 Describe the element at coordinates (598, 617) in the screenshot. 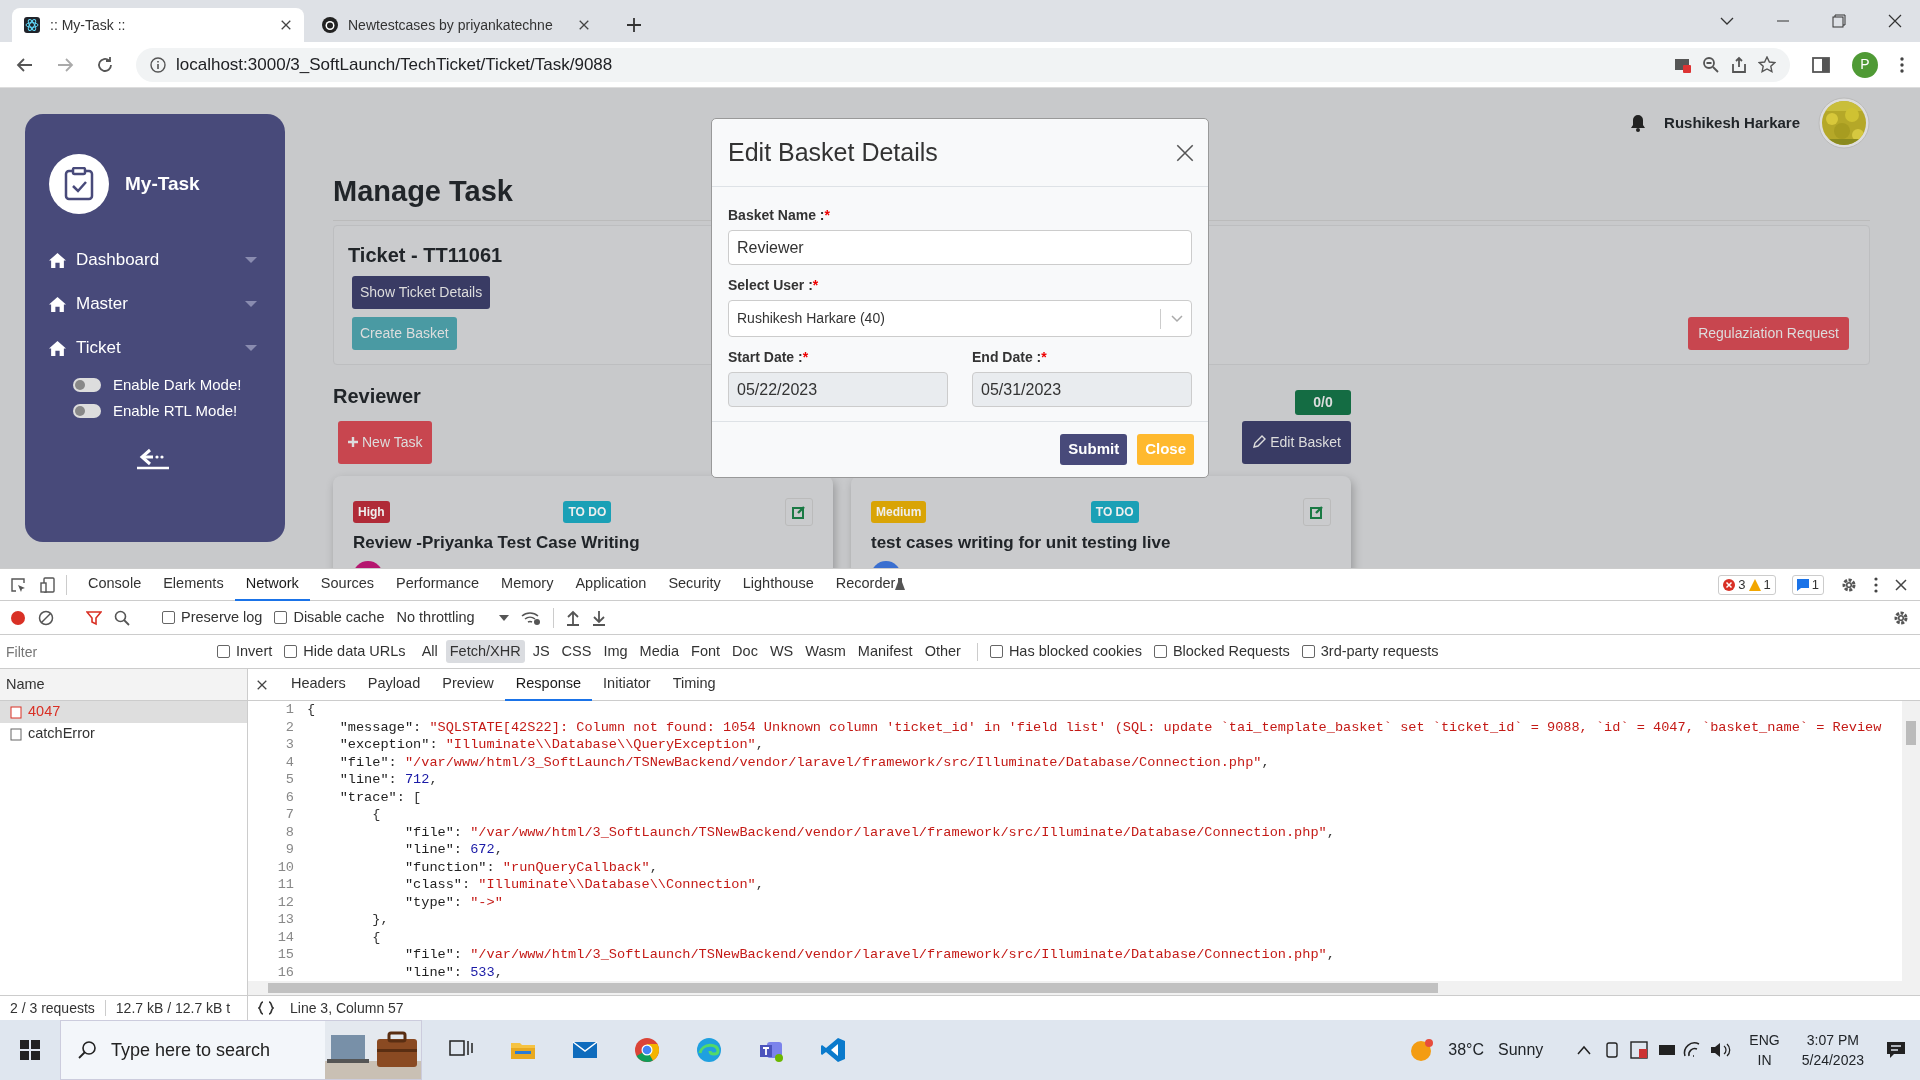

I see `download-icon` at that location.